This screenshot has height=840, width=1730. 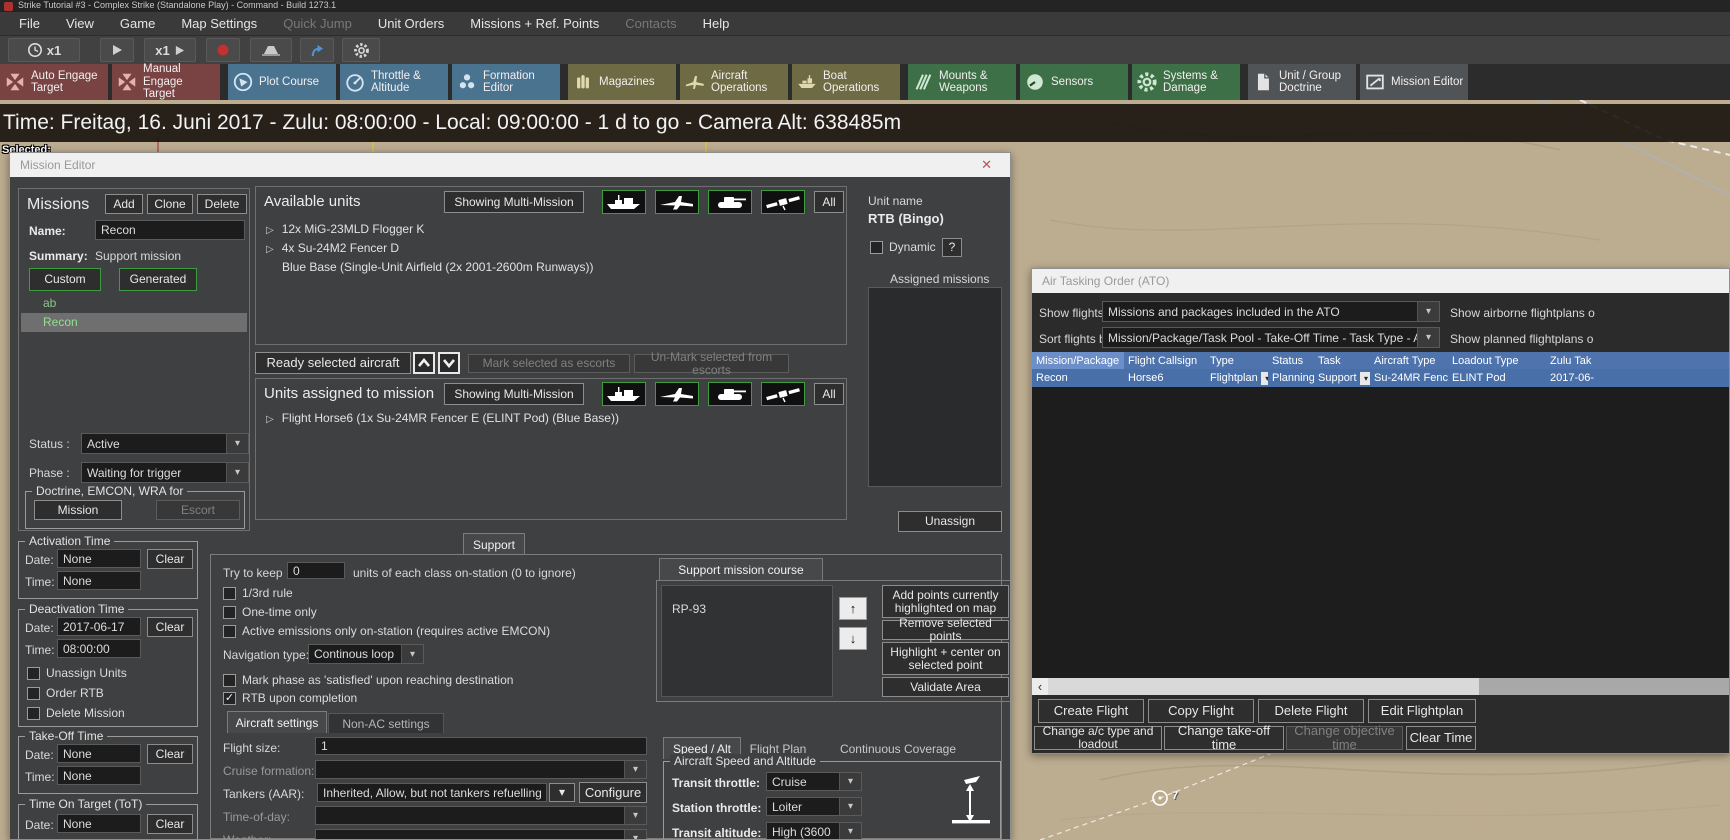 What do you see at coordinates (170, 559) in the screenshot?
I see `activation-clear-button: Clear` at bounding box center [170, 559].